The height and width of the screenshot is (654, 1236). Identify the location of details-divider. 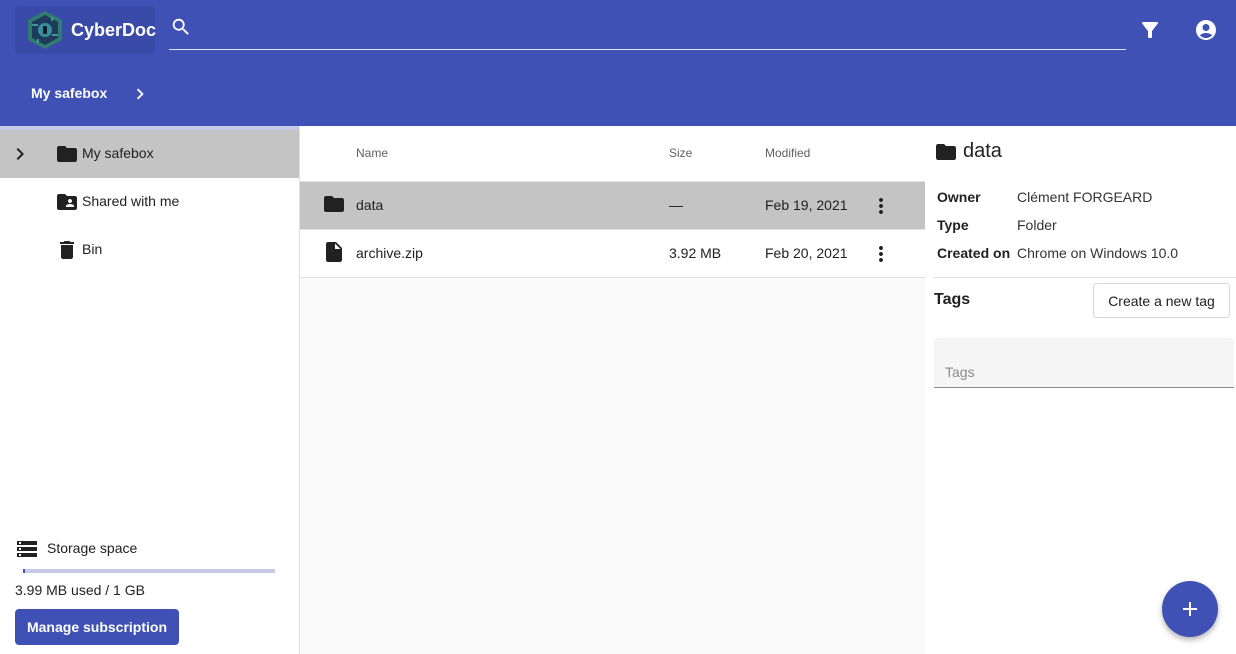
(1085, 277).